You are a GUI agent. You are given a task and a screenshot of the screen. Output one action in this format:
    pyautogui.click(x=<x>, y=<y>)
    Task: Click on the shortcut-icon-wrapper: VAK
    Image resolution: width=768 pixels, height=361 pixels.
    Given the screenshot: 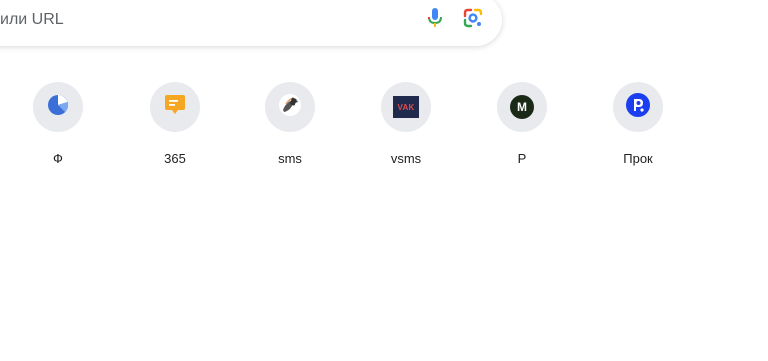 What is the action you would take?
    pyautogui.click(x=406, y=107)
    